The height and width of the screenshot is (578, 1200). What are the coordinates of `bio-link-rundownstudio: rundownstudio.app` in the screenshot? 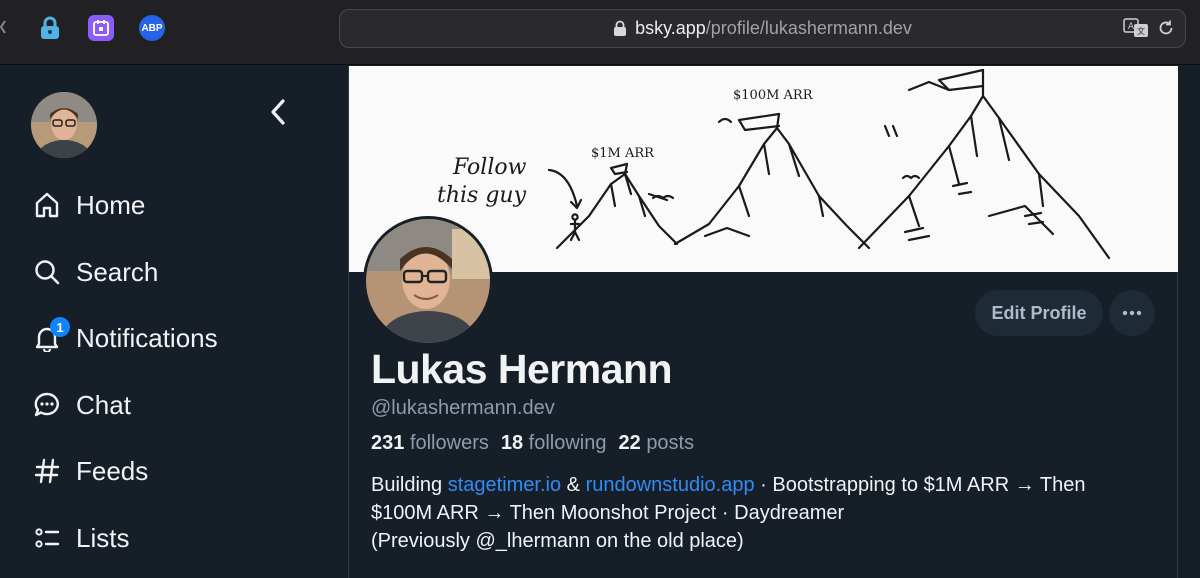 It's located at (670, 485).